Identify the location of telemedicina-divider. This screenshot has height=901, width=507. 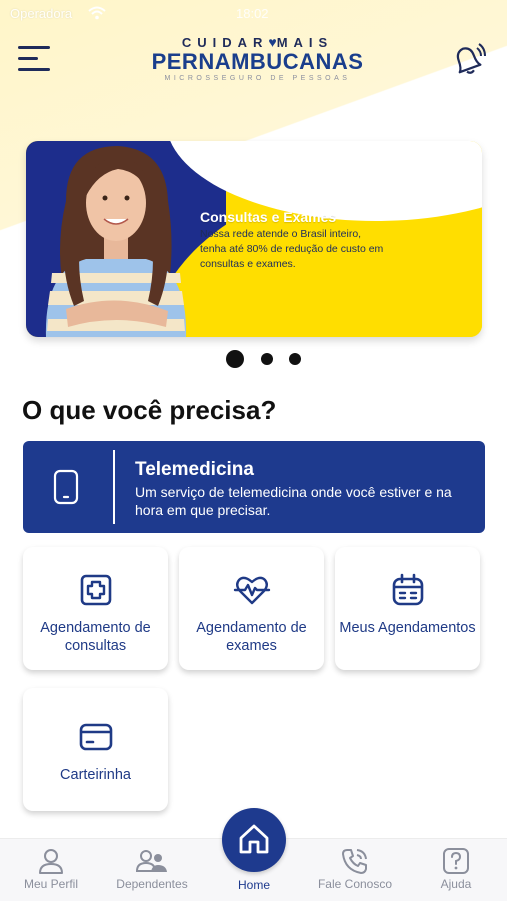
(114, 487).